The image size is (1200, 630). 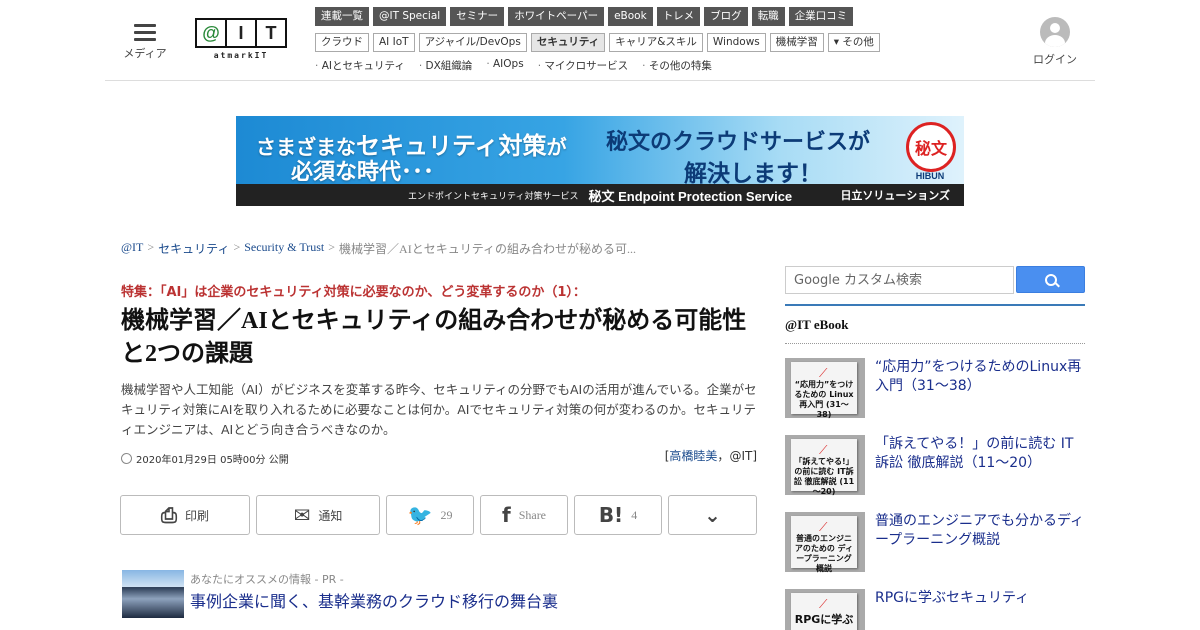 What do you see at coordinates (568, 42) in the screenshot?
I see `category-security: セキュリティ` at bounding box center [568, 42].